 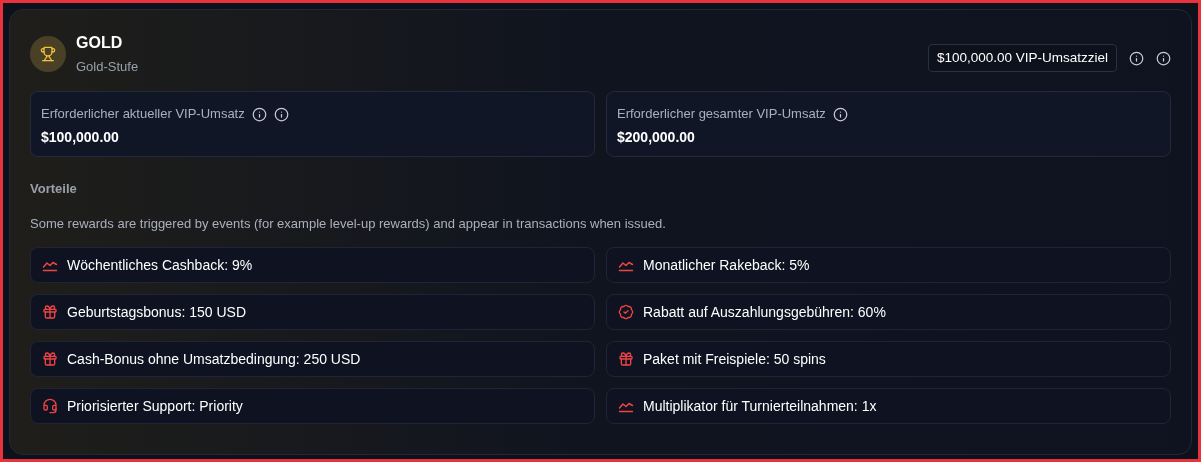 What do you see at coordinates (214, 359) in the screenshot?
I see `benefit-text: Cash-Bonus ohne Umsatzbedingung: 250 USD` at bounding box center [214, 359].